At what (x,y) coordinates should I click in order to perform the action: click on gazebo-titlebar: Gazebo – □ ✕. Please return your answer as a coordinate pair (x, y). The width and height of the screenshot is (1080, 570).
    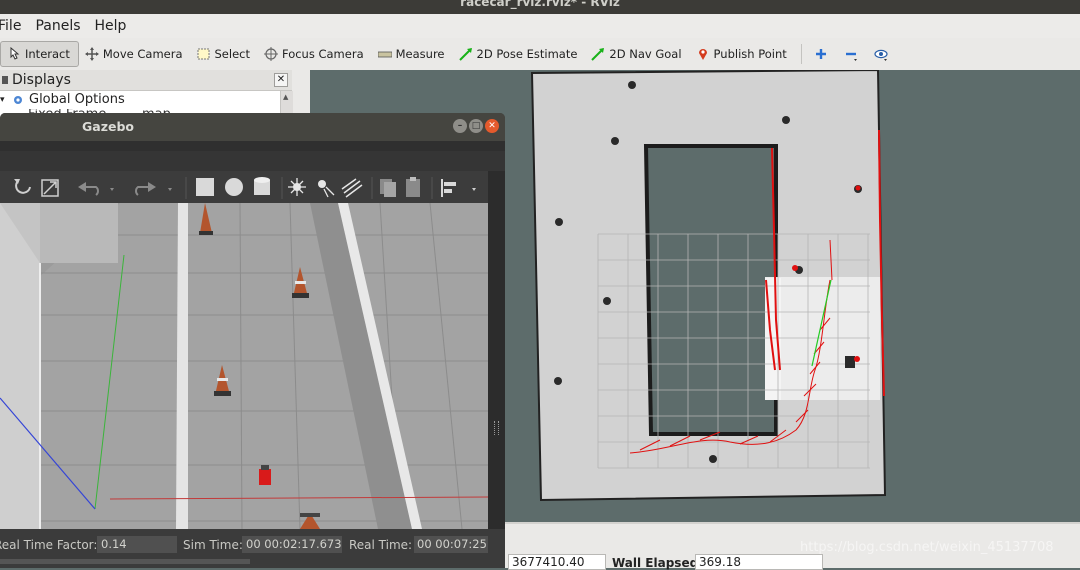
    Looking at the image, I should click on (252, 127).